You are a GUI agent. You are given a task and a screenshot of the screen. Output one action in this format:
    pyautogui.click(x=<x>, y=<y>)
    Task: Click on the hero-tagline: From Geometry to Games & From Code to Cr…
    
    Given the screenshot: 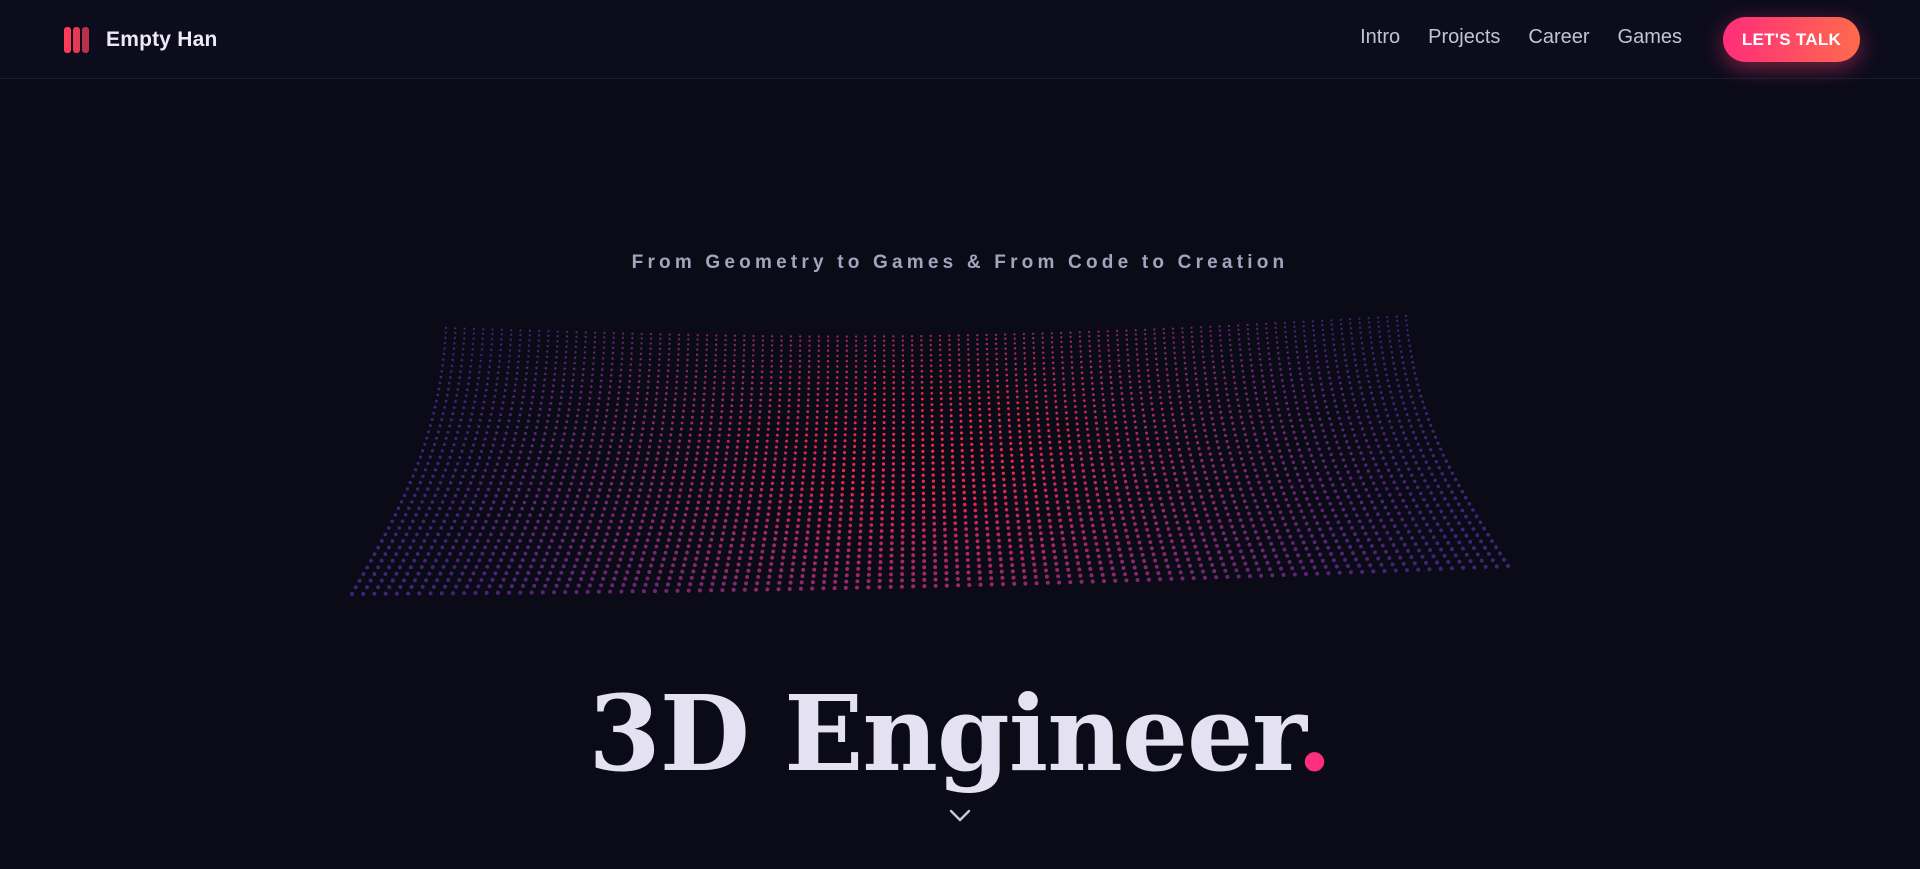 What is the action you would take?
    pyautogui.click(x=960, y=262)
    